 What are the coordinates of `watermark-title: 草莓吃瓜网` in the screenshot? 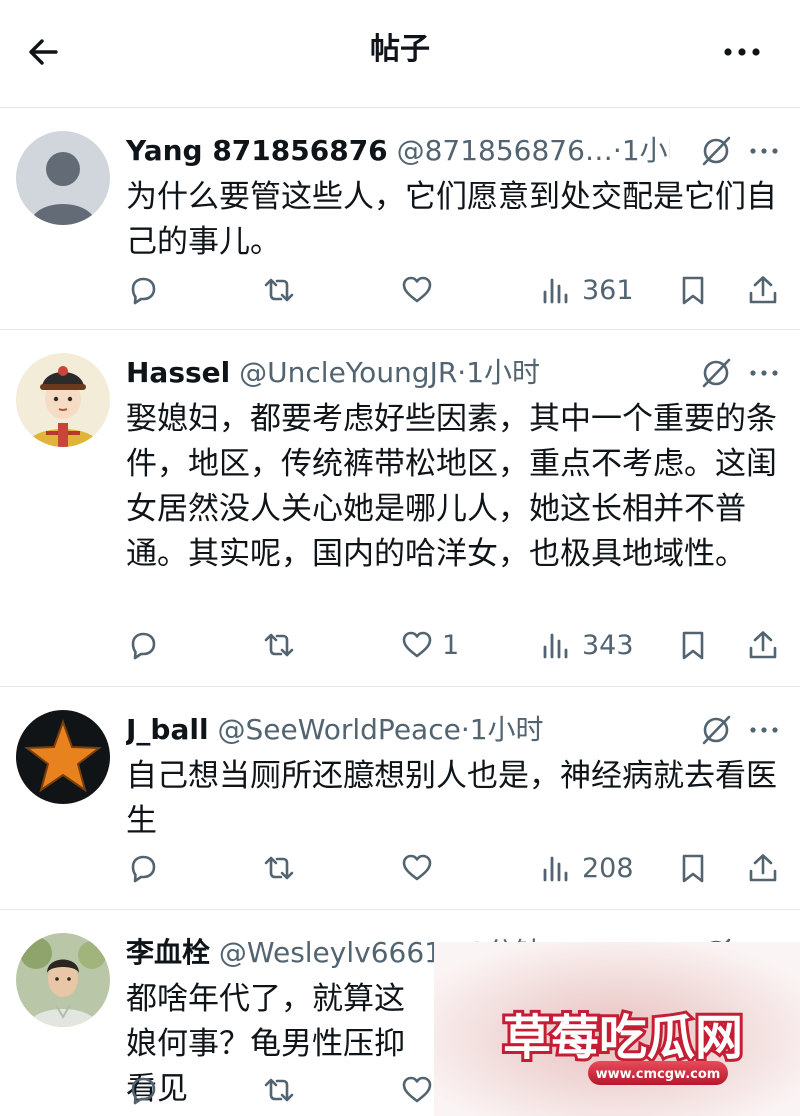 It's located at (623, 1038).